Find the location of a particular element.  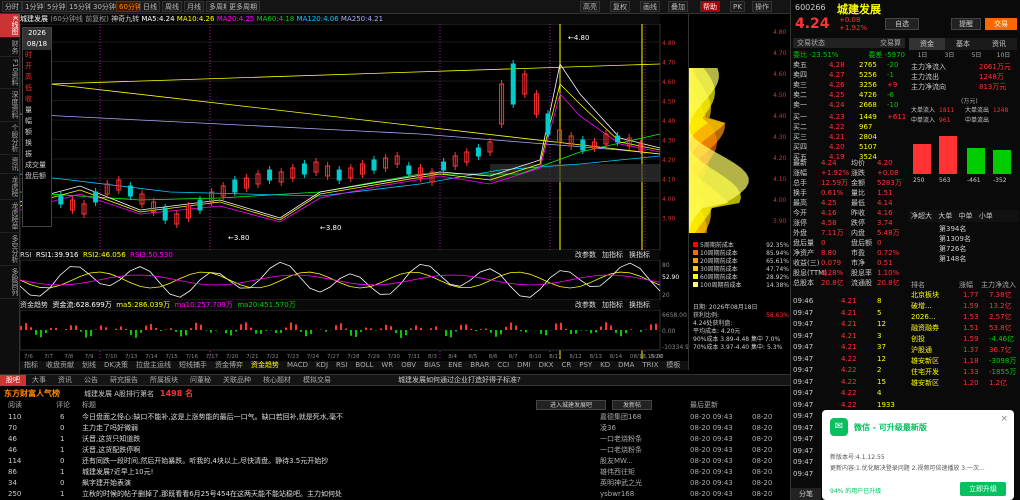

fund-switch-indicator: 换指标 is located at coordinates (639, 305).